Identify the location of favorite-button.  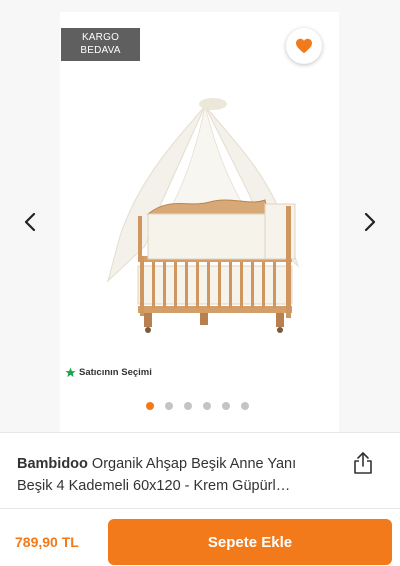
(304, 46).